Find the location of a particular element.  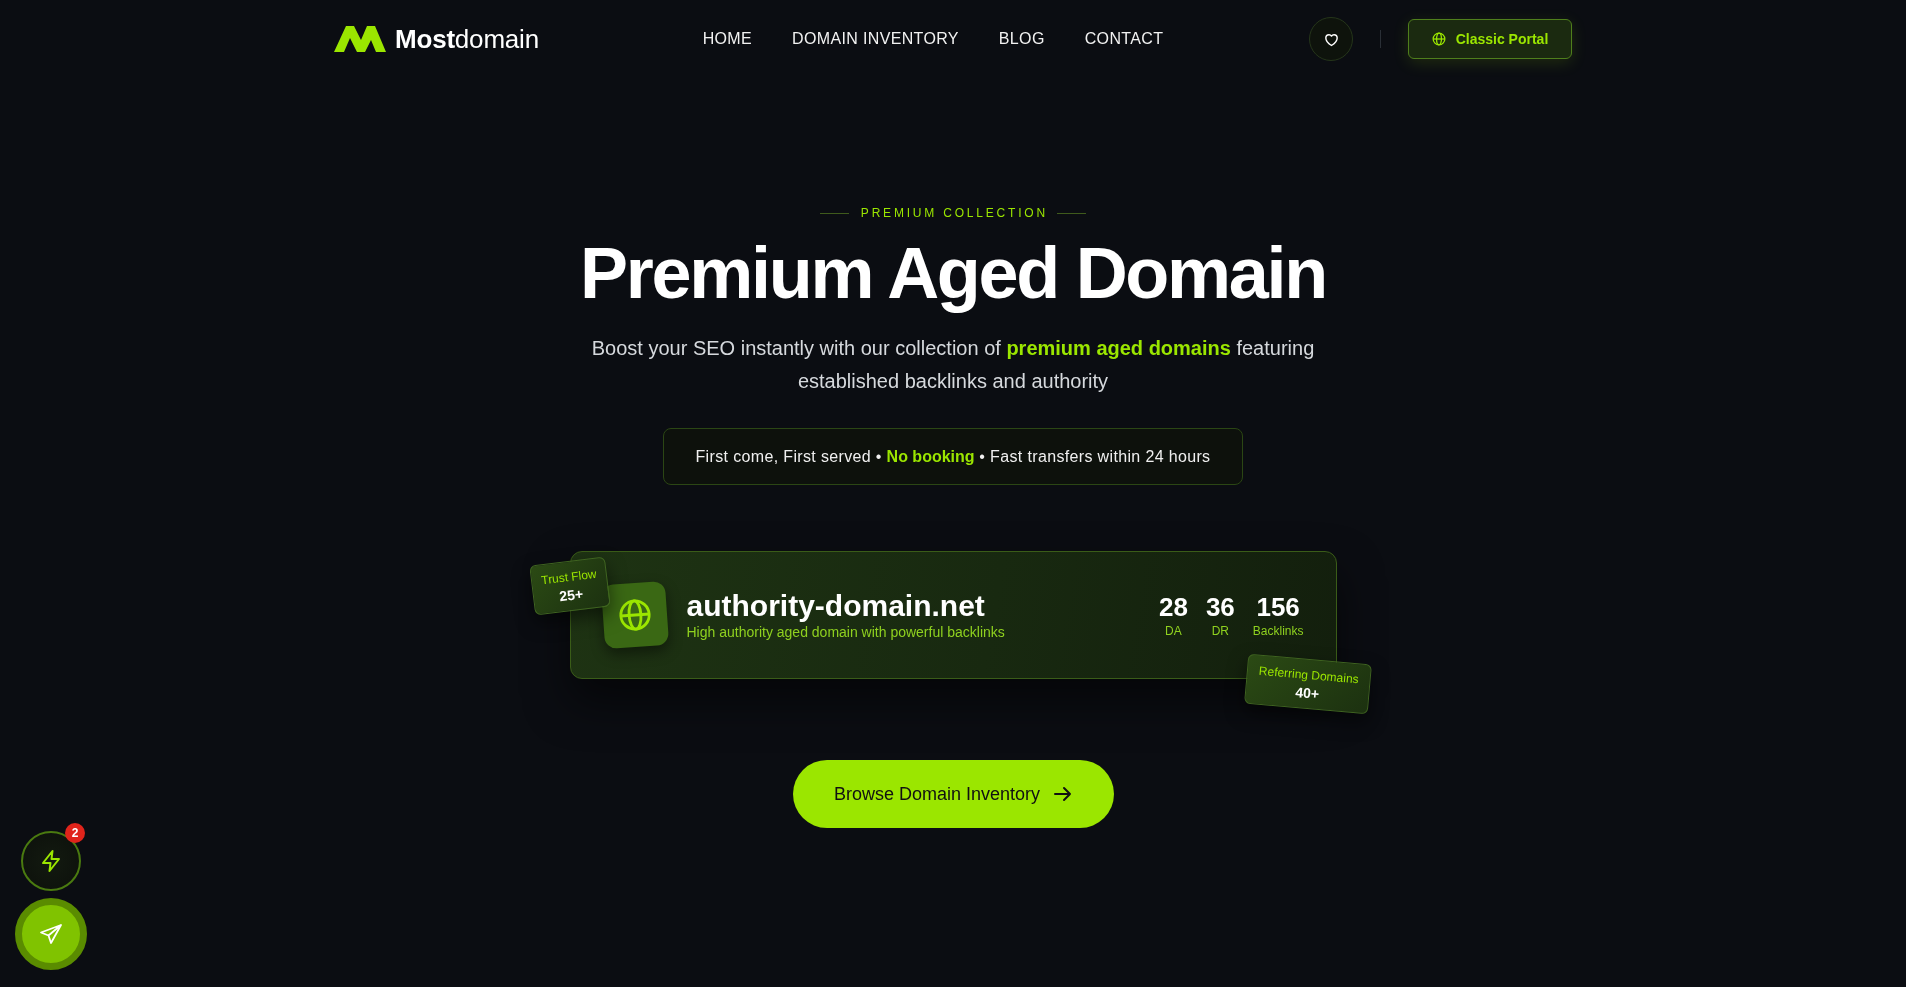

stat-label: DA is located at coordinates (1173, 630).